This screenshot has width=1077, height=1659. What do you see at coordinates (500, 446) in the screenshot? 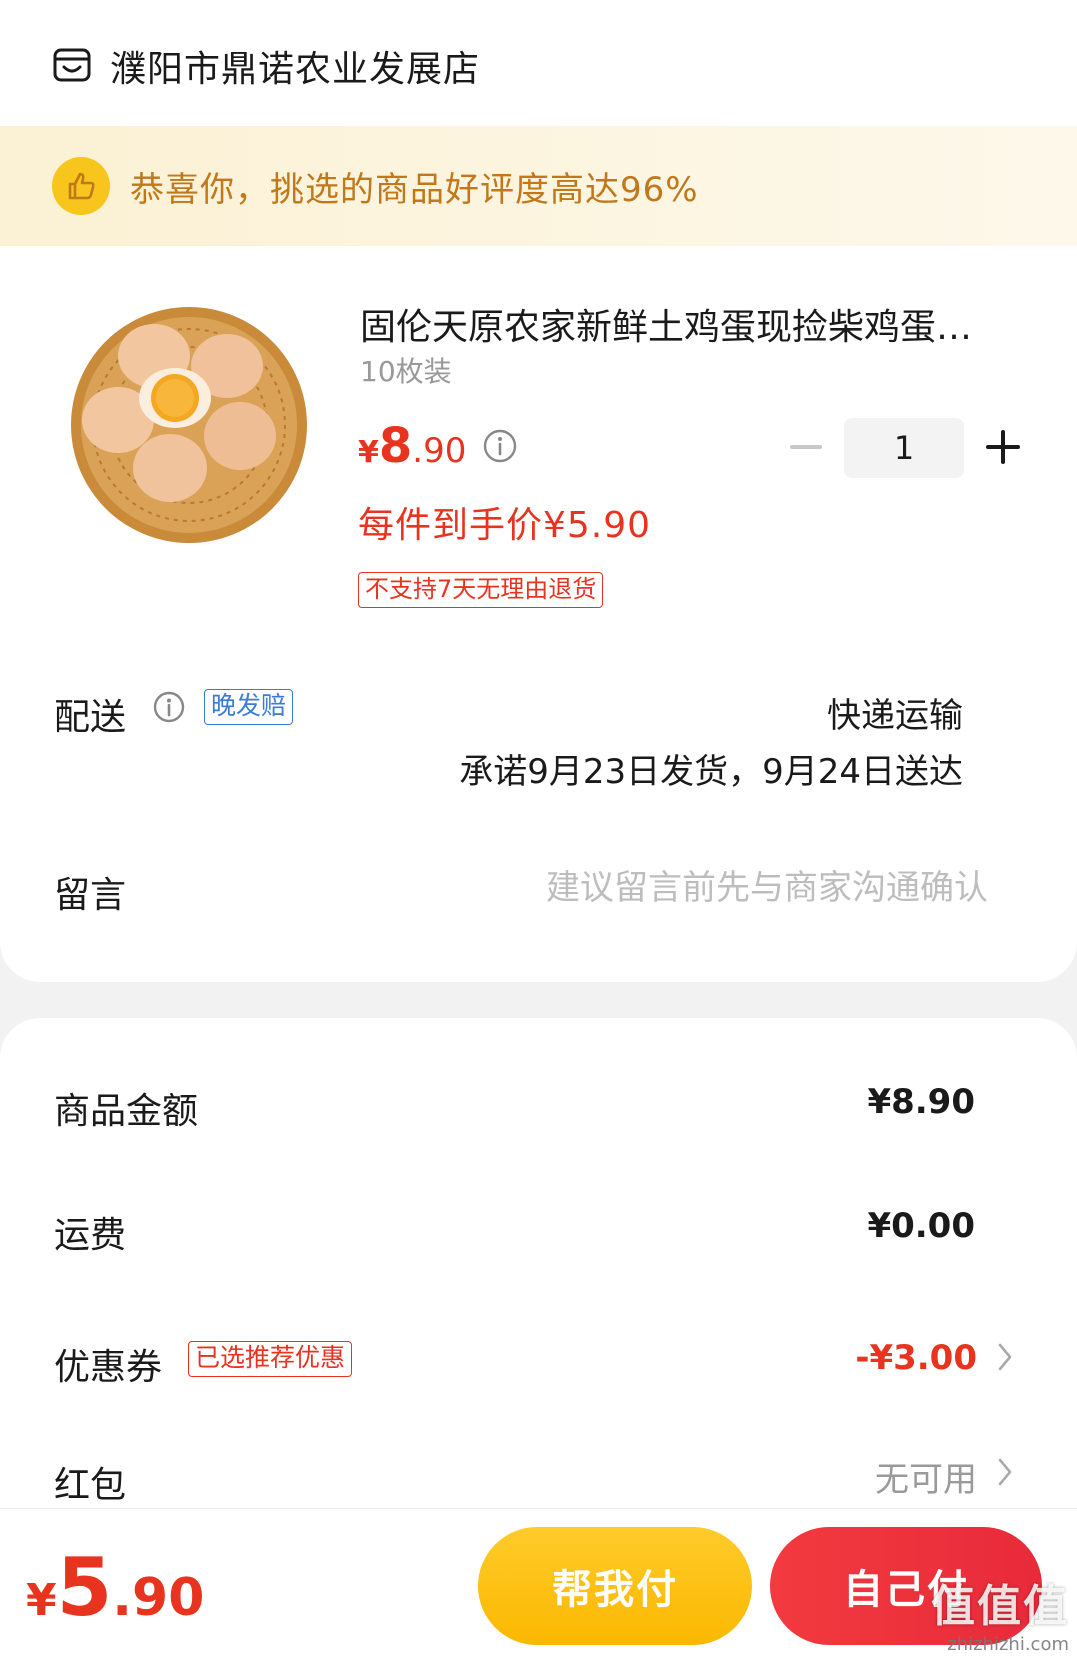
I see `price-info-icon` at bounding box center [500, 446].